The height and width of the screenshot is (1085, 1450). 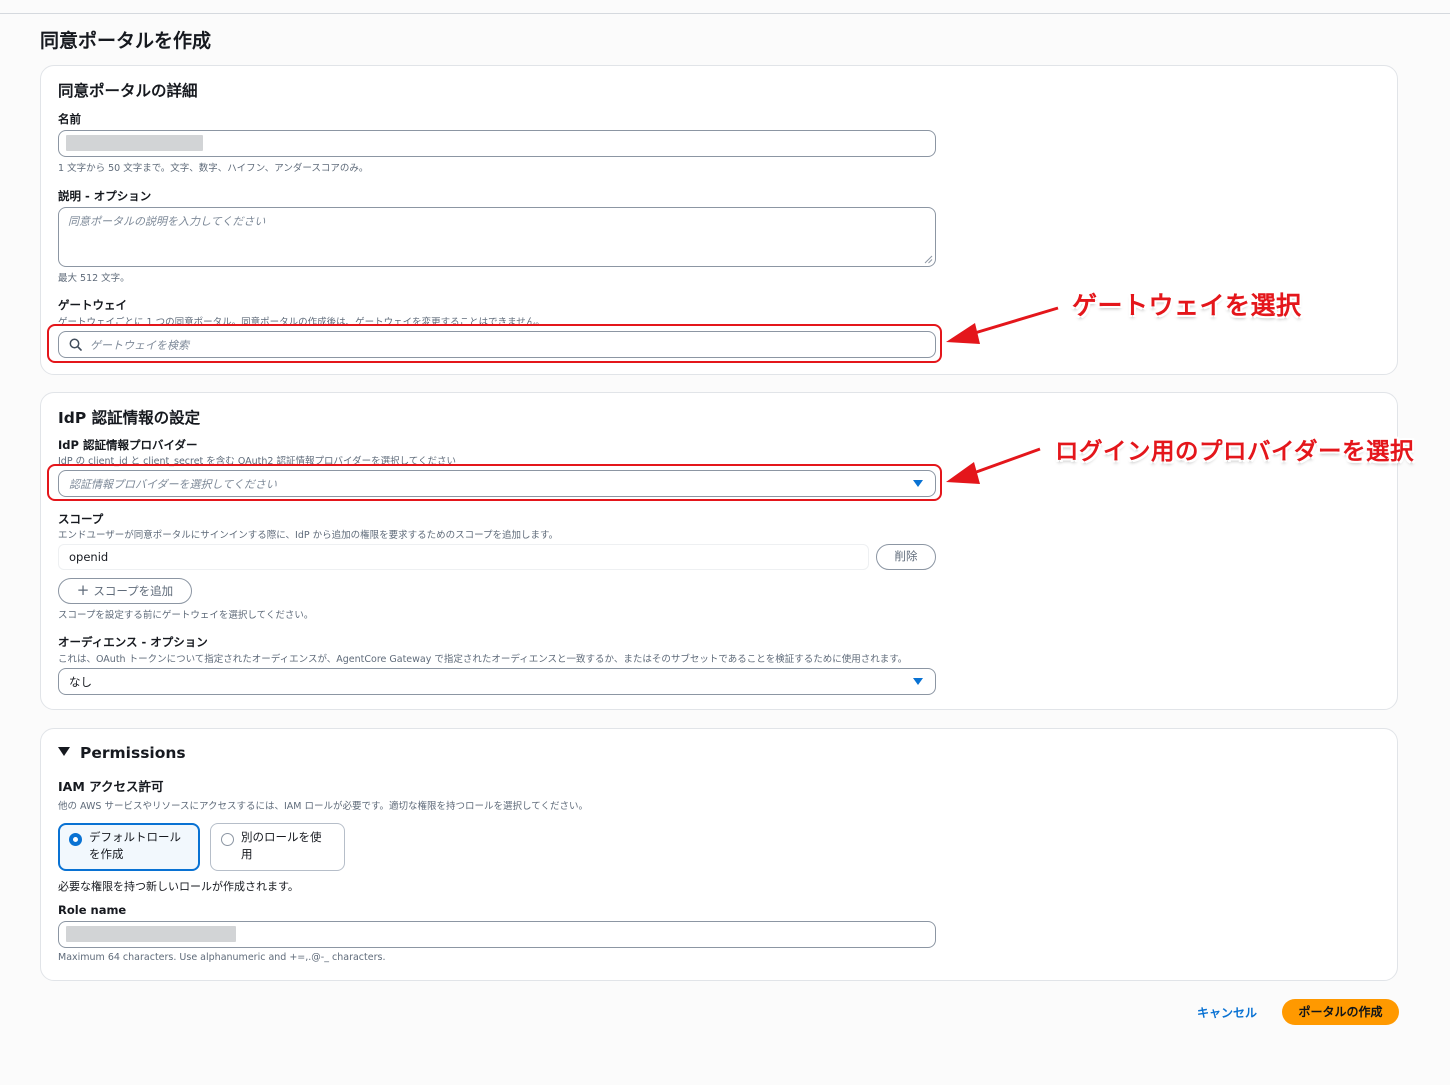 What do you see at coordinates (89, 557) in the screenshot?
I see `scope-value: openid` at bounding box center [89, 557].